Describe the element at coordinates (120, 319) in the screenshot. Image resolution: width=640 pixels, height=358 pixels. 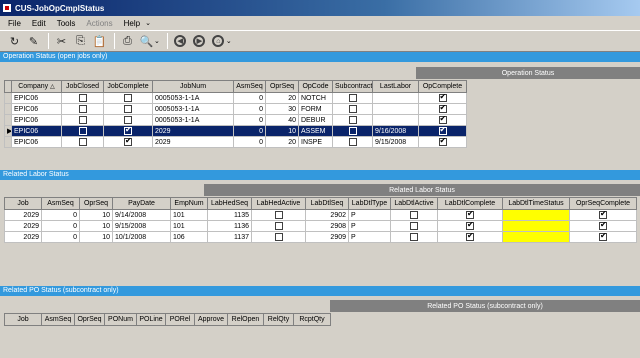
I see `col-po-num: PONum` at that location.